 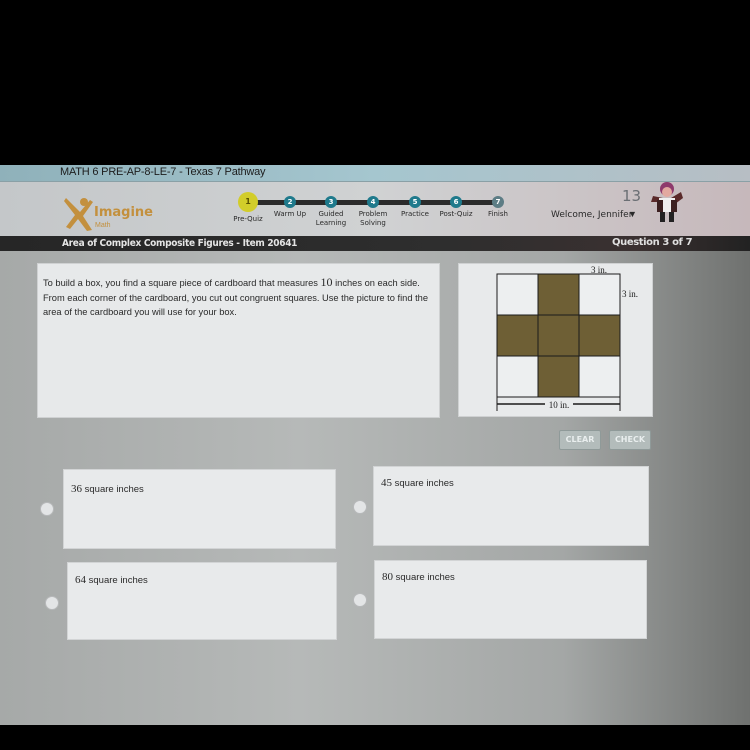 What do you see at coordinates (76, 489) in the screenshot?
I see `answer-value: 36` at bounding box center [76, 489].